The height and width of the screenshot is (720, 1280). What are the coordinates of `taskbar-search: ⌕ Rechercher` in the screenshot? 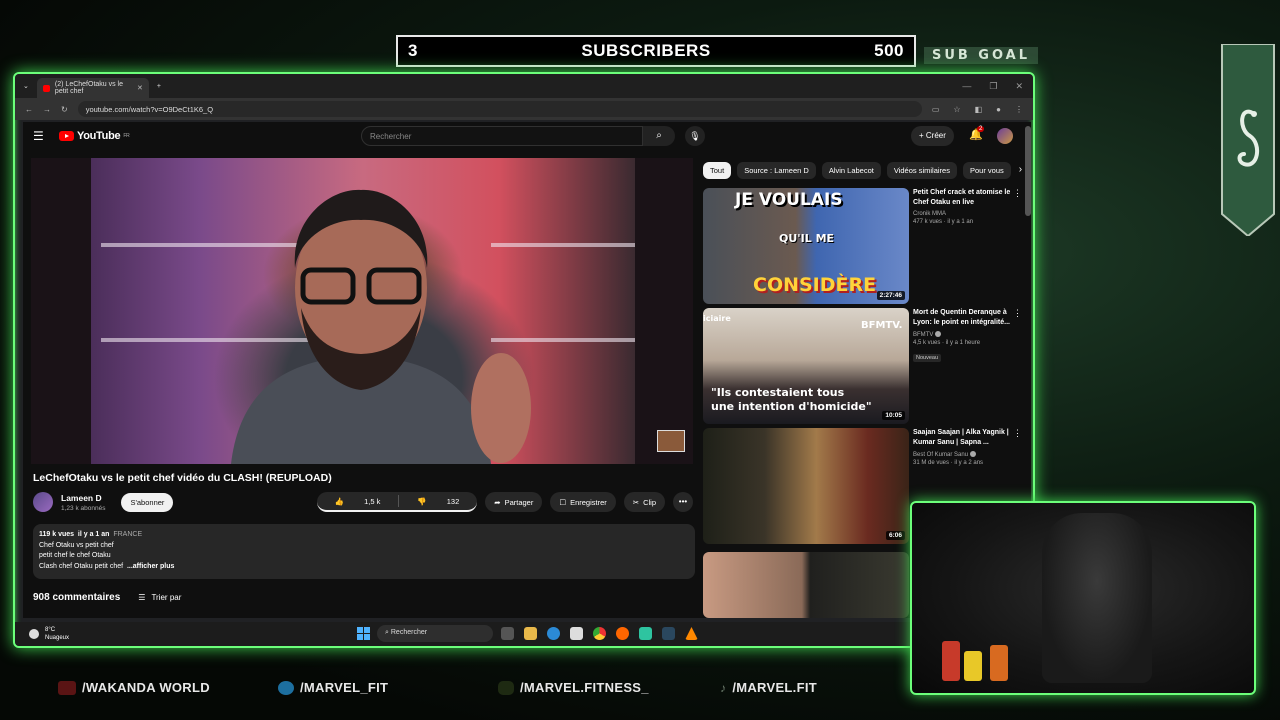 It's located at (435, 633).